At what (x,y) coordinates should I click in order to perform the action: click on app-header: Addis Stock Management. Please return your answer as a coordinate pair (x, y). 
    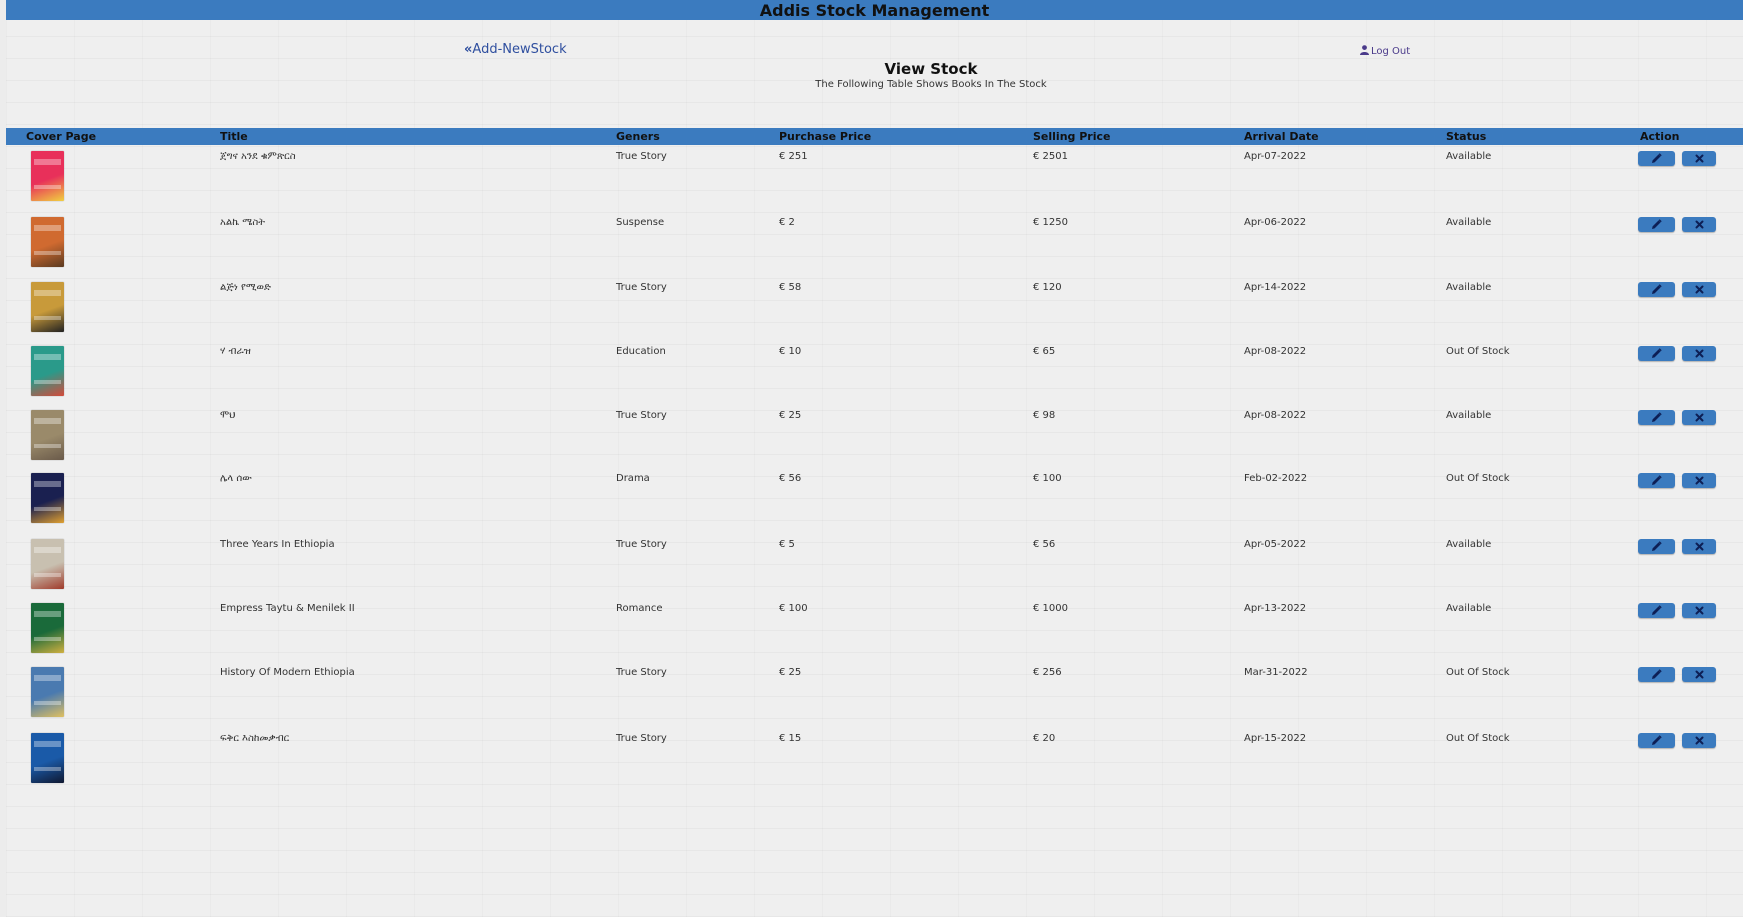
    Looking at the image, I should click on (874, 10).